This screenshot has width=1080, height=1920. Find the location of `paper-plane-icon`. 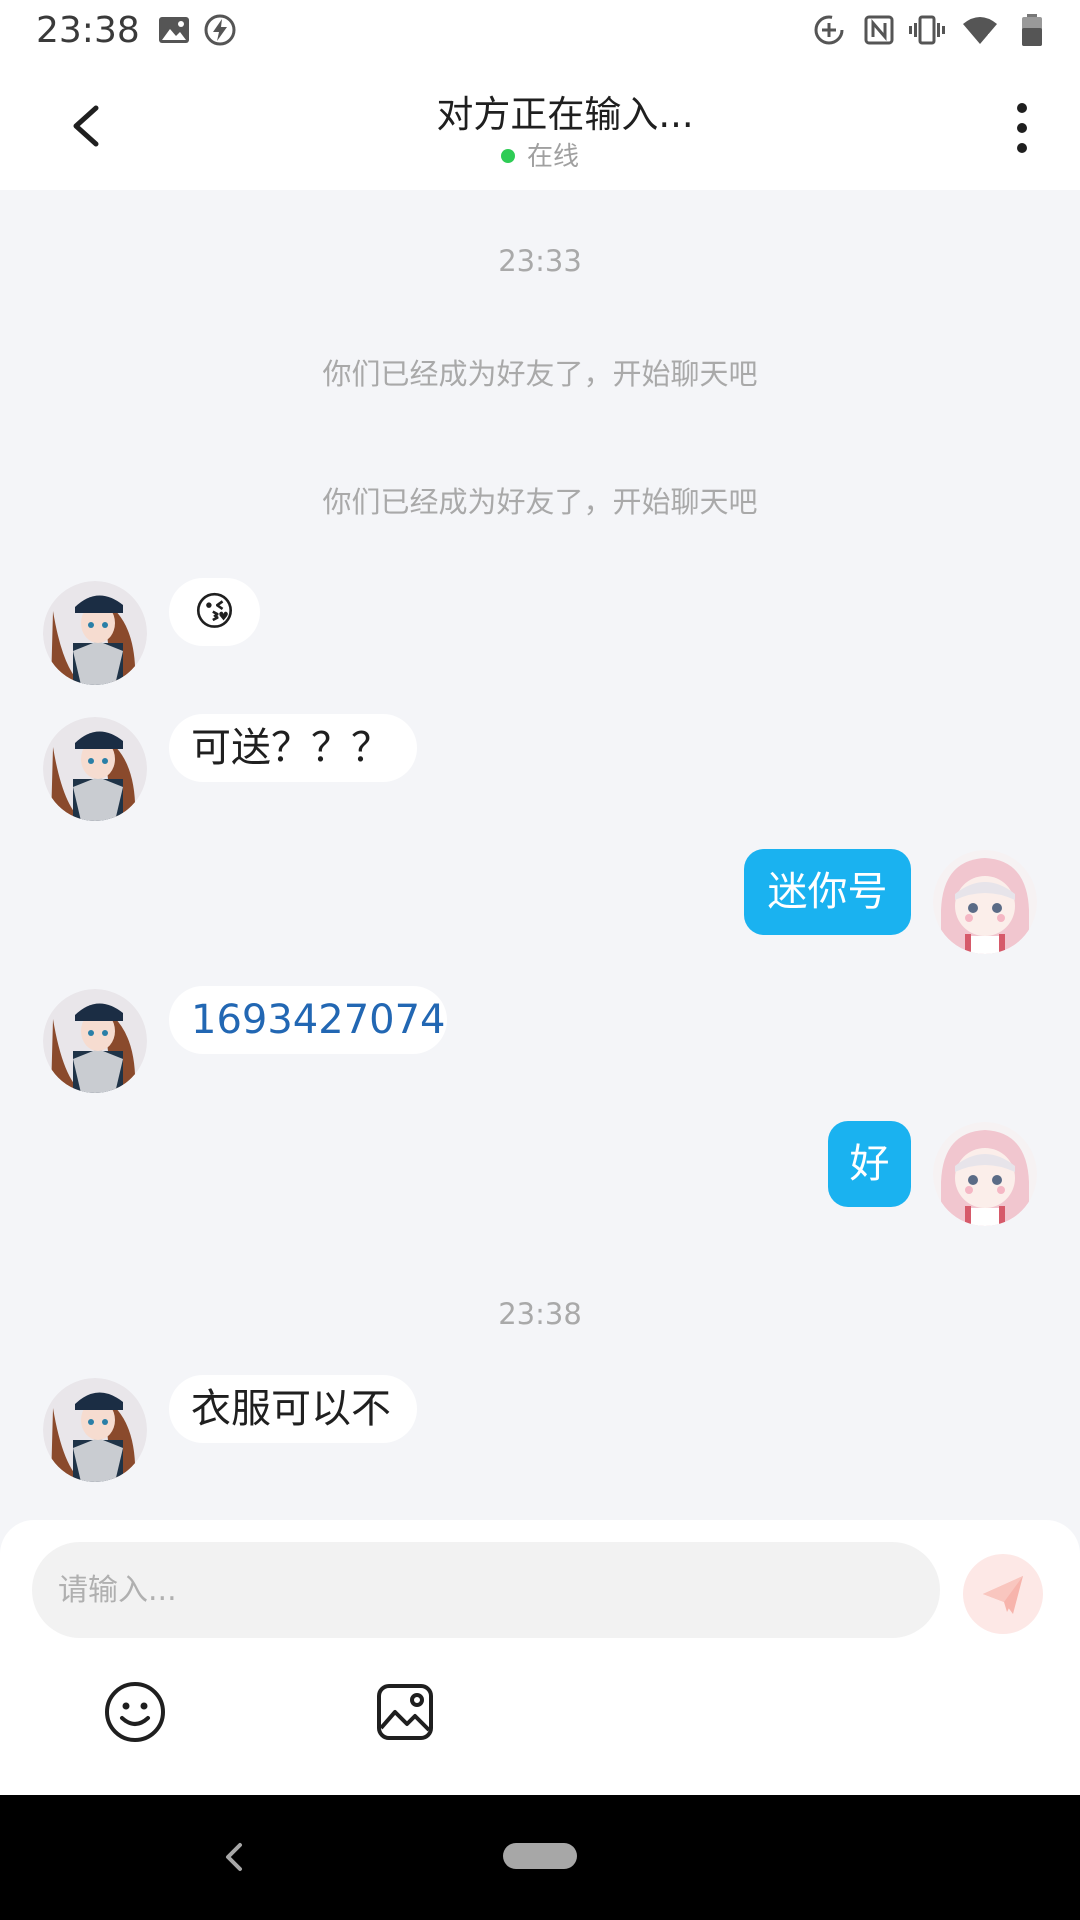

paper-plane-icon is located at coordinates (1003, 1595).